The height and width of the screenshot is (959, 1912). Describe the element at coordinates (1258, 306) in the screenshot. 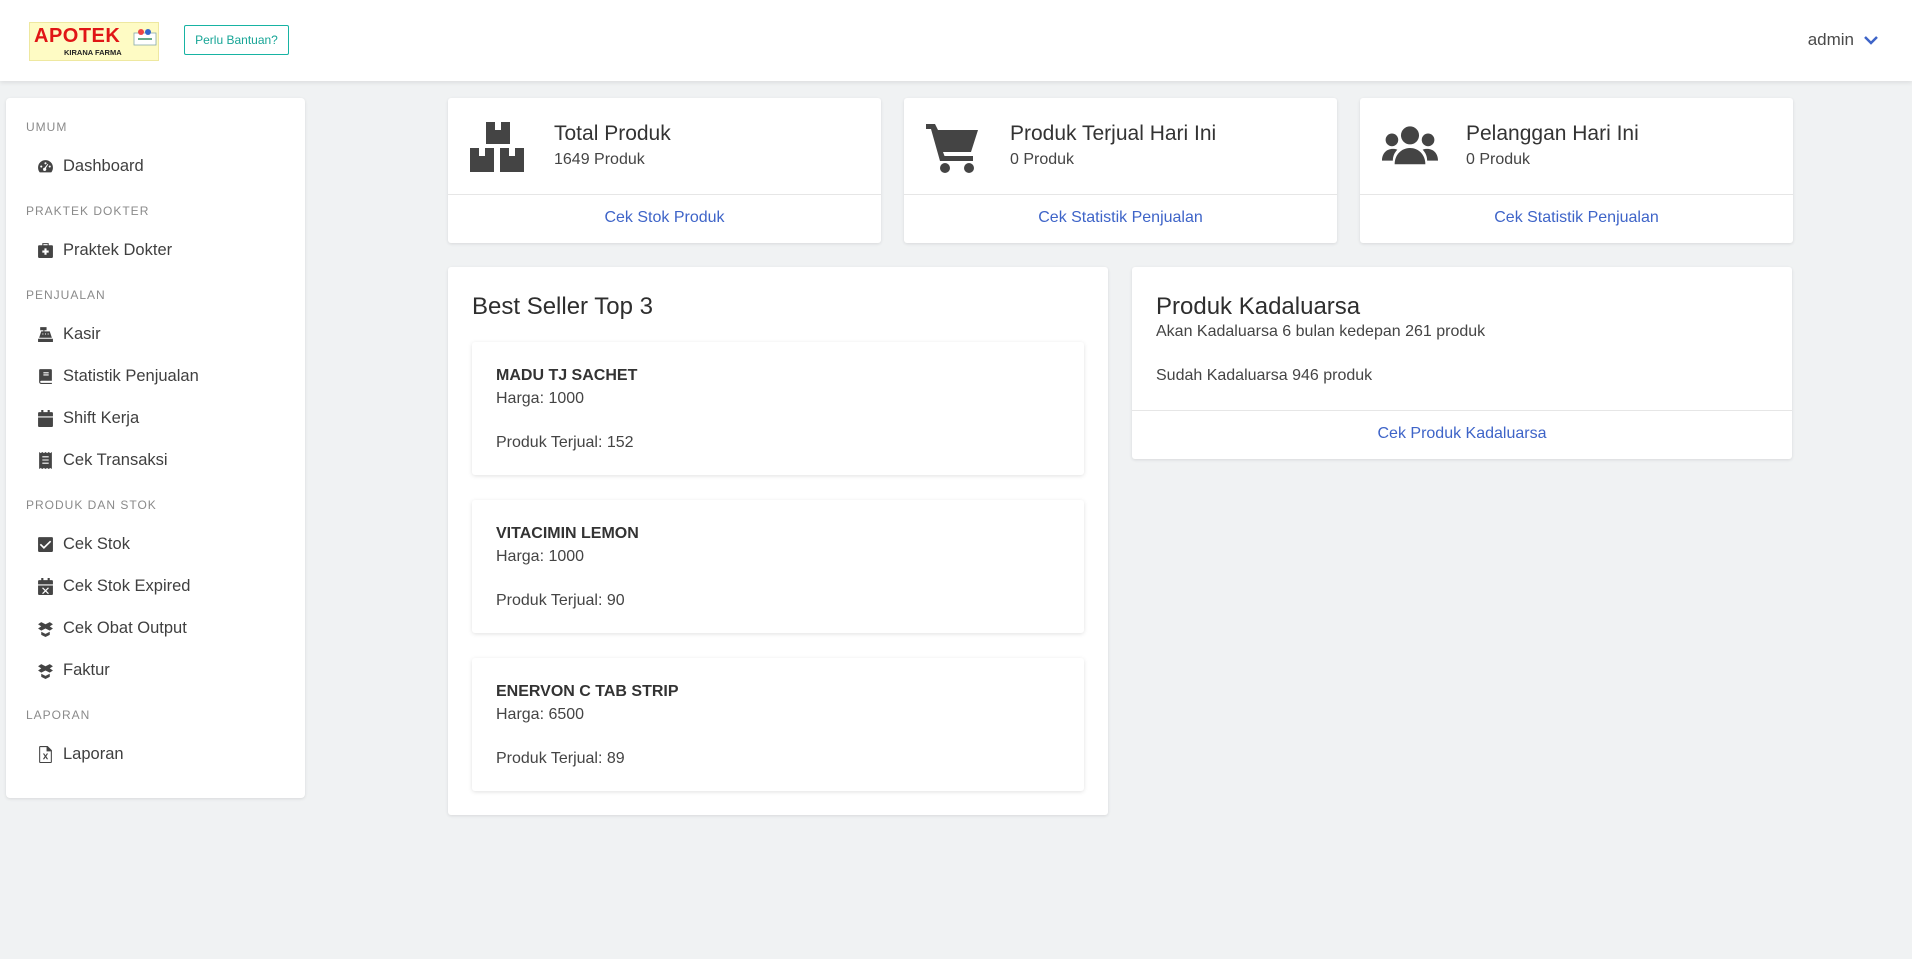

I see `expired-title: Produk Kadaluarsa` at that location.